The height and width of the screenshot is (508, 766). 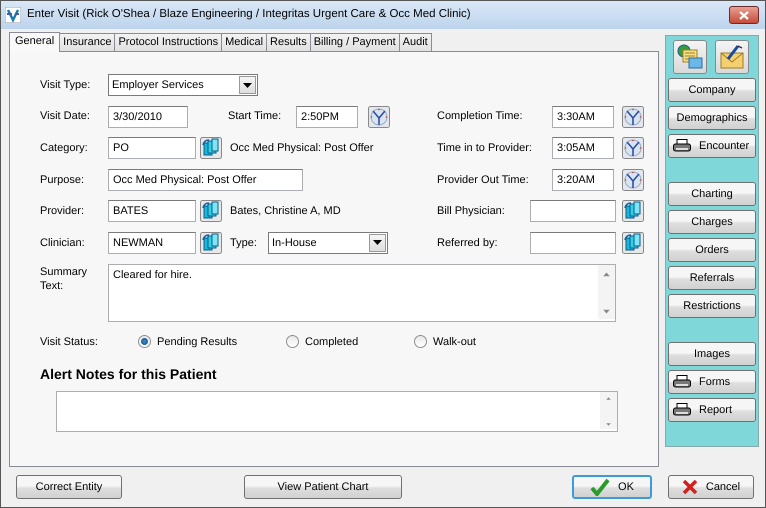 What do you see at coordinates (483, 180) in the screenshot?
I see `field-label: Provider Out Time:` at bounding box center [483, 180].